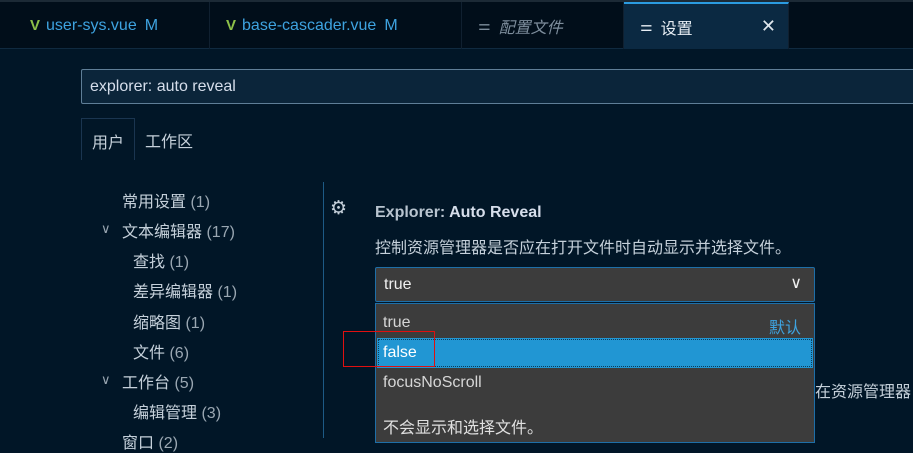  I want to click on option-description: 不会显示和选择文件。, so click(463, 428).